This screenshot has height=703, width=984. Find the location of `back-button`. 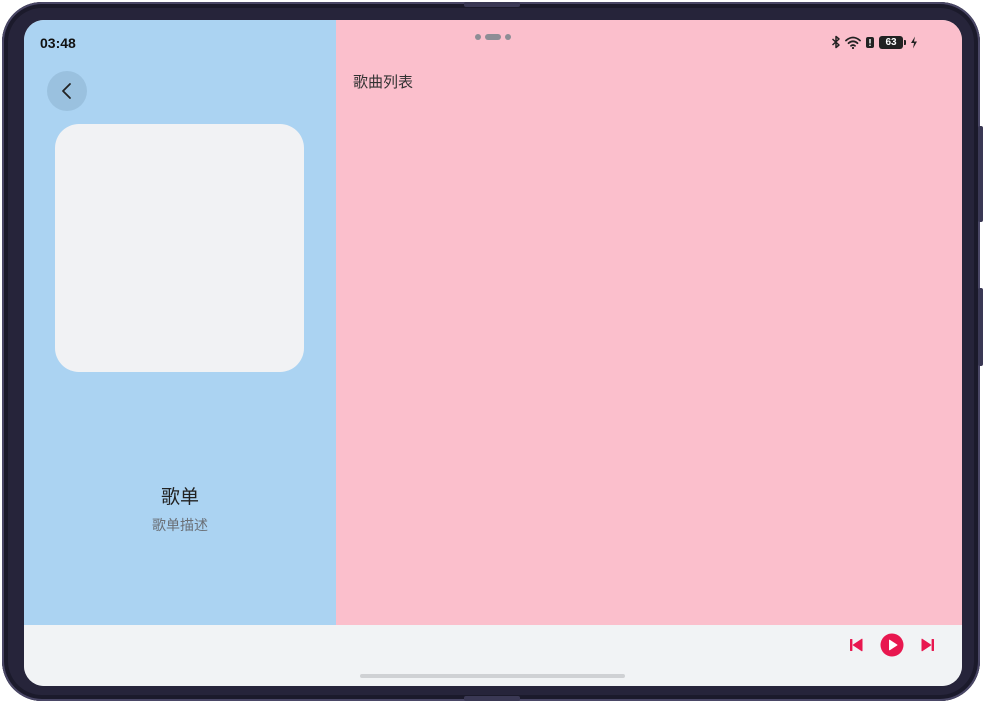

back-button is located at coordinates (67, 91).